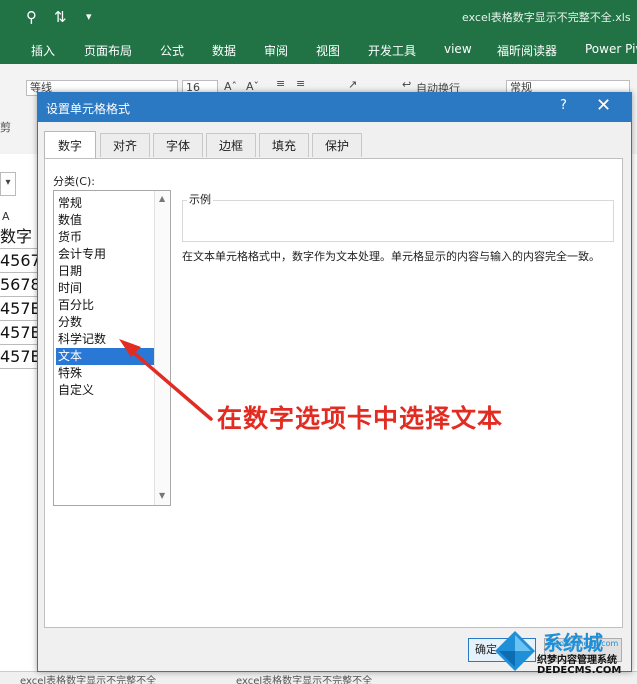 The width and height of the screenshot is (637, 684). I want to click on watermark-sub: xitongcheng.com, so click(584, 643).